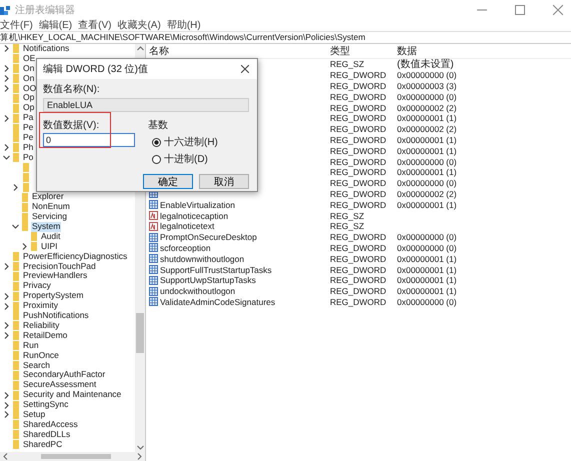  Describe the element at coordinates (427, 85) in the screenshot. I see `table-cell-text: 0x00000003 (3)` at that location.